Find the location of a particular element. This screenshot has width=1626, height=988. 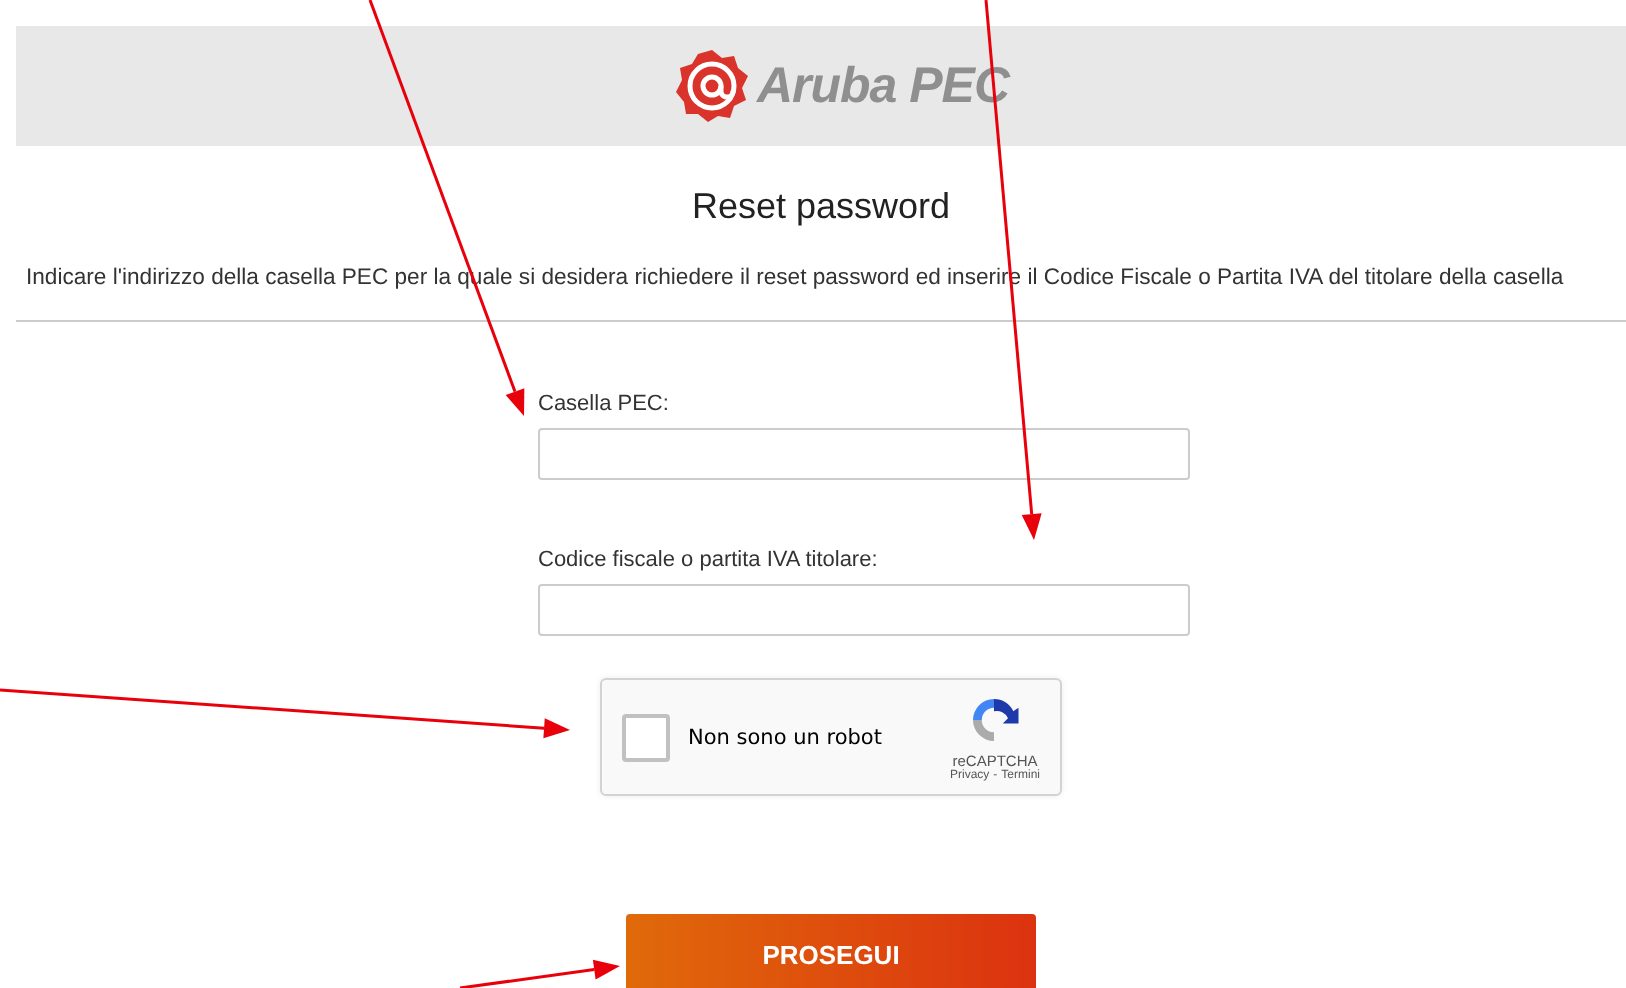

field-label: Codice fiscale o partita IVA titolare: is located at coordinates (709, 560).